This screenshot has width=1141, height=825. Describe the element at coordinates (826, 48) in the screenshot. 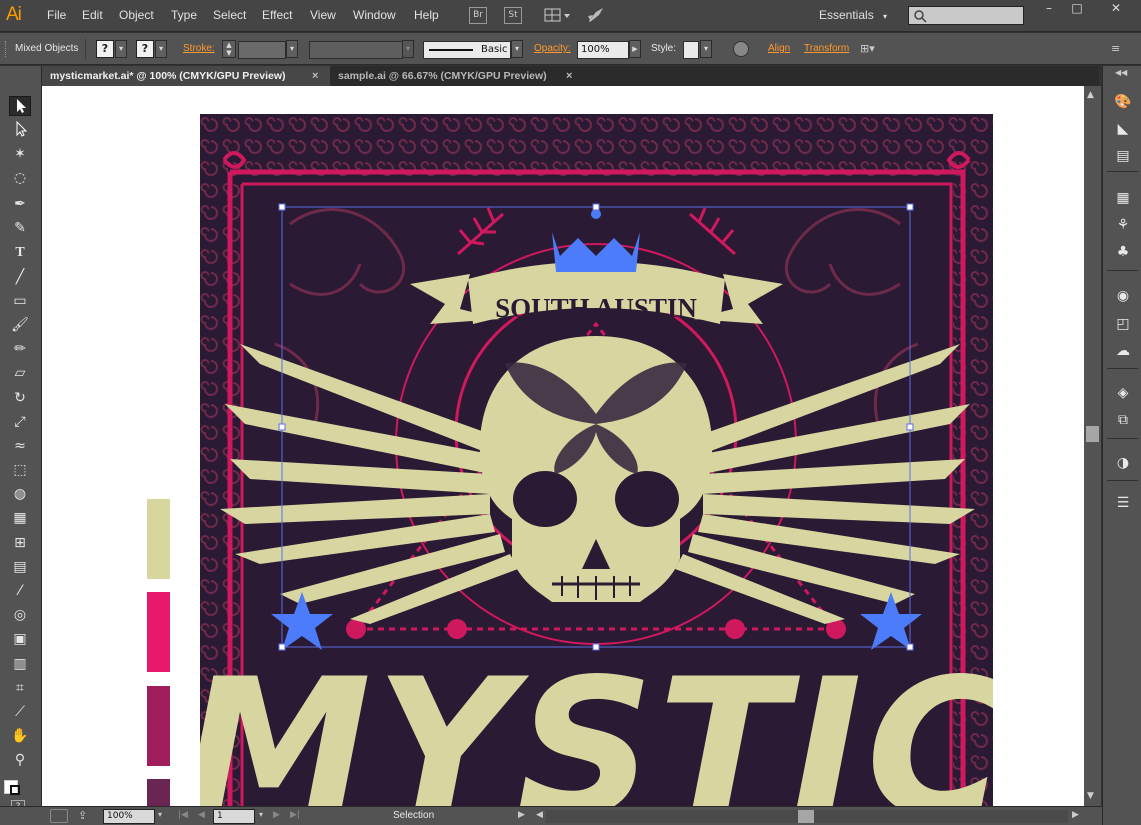

I see `transform-link: Transform` at that location.